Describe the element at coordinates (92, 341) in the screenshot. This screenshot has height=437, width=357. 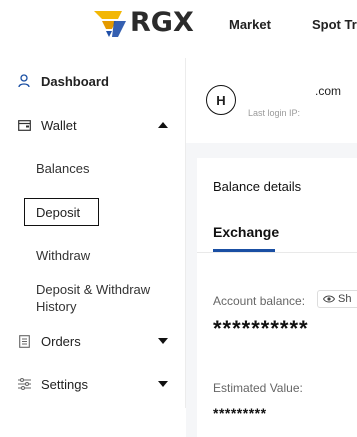
I see `sidebar-item-orders: Orders` at that location.